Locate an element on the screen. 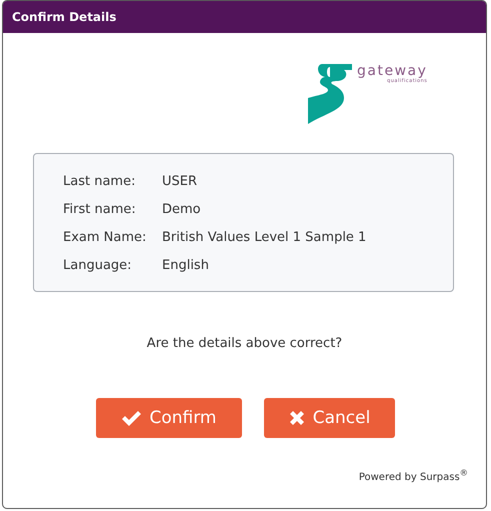 The width and height of the screenshot is (491, 511). detail-value: British Values Level 1 Sample 1 is located at coordinates (265, 238).